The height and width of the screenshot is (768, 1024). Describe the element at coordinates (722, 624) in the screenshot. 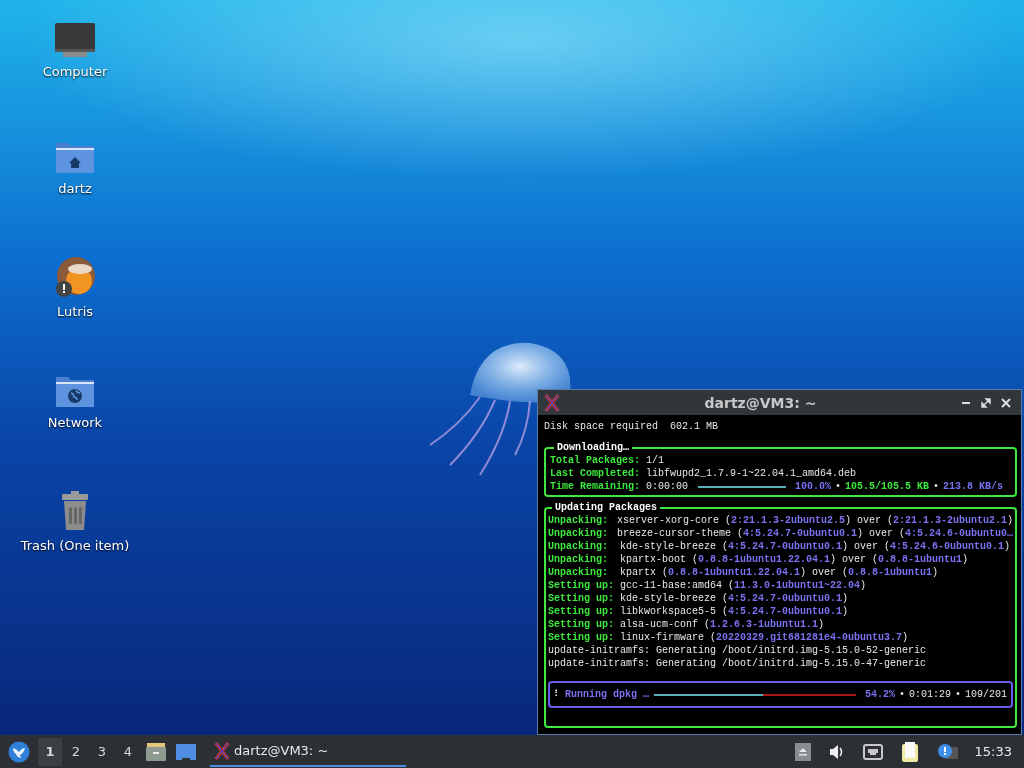

I see `terminal-line: alsa-ucm-conf (1.2.6.3-1ubuntu1.1)` at that location.